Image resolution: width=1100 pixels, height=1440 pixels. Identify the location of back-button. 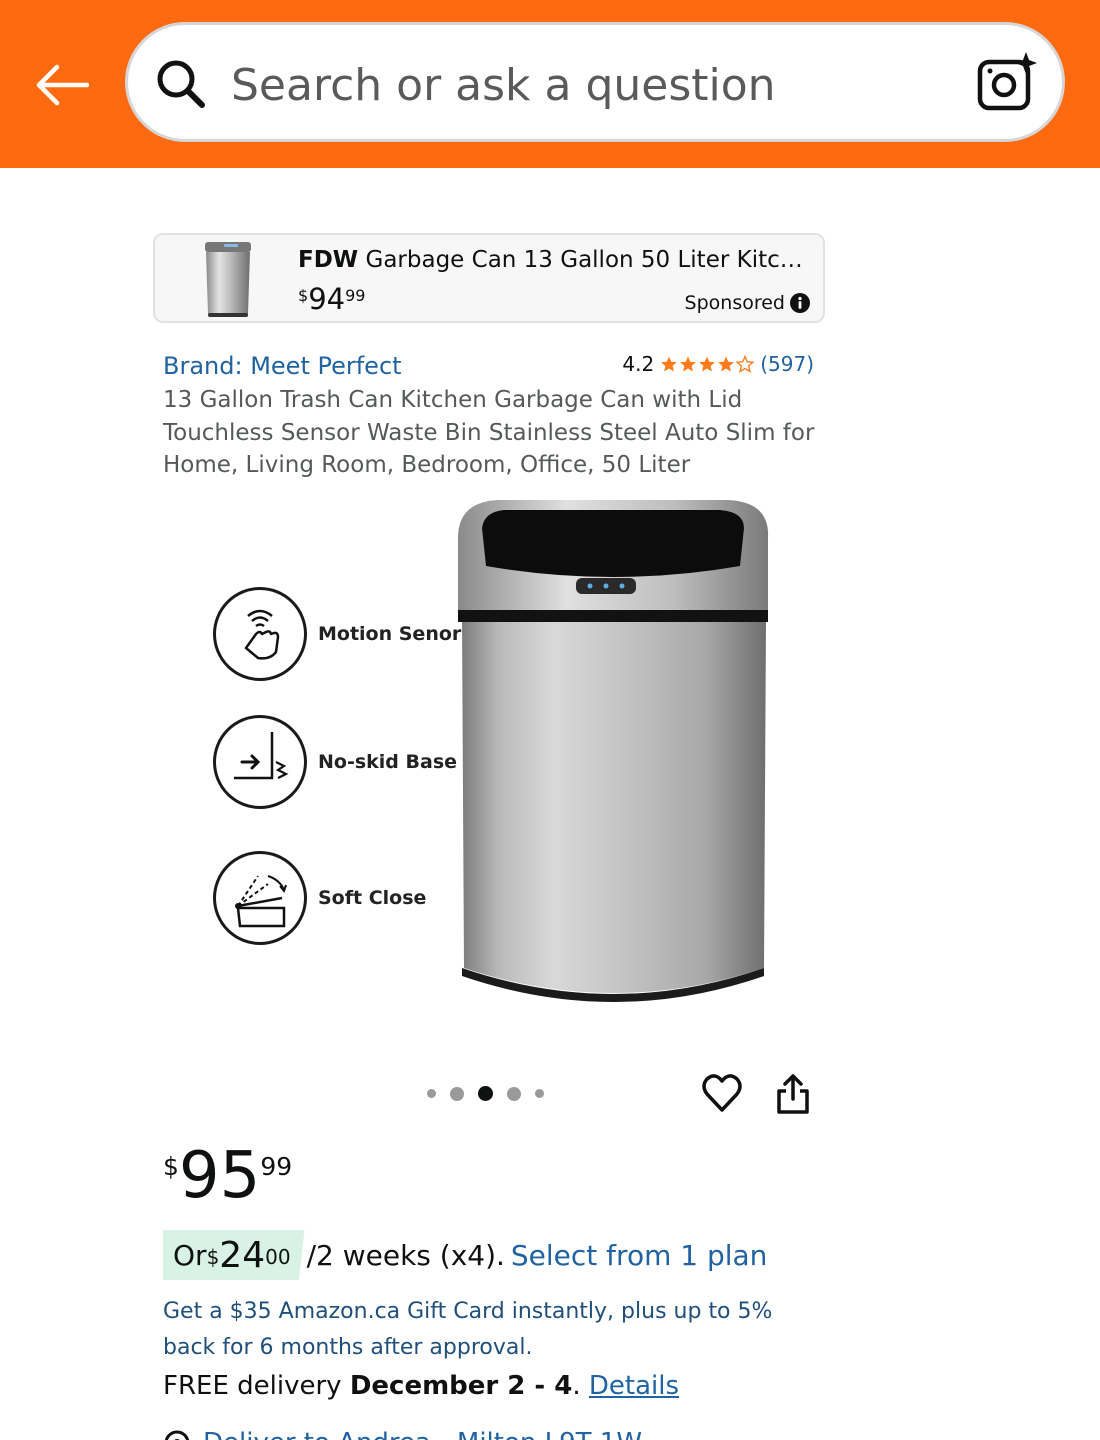
(61, 85).